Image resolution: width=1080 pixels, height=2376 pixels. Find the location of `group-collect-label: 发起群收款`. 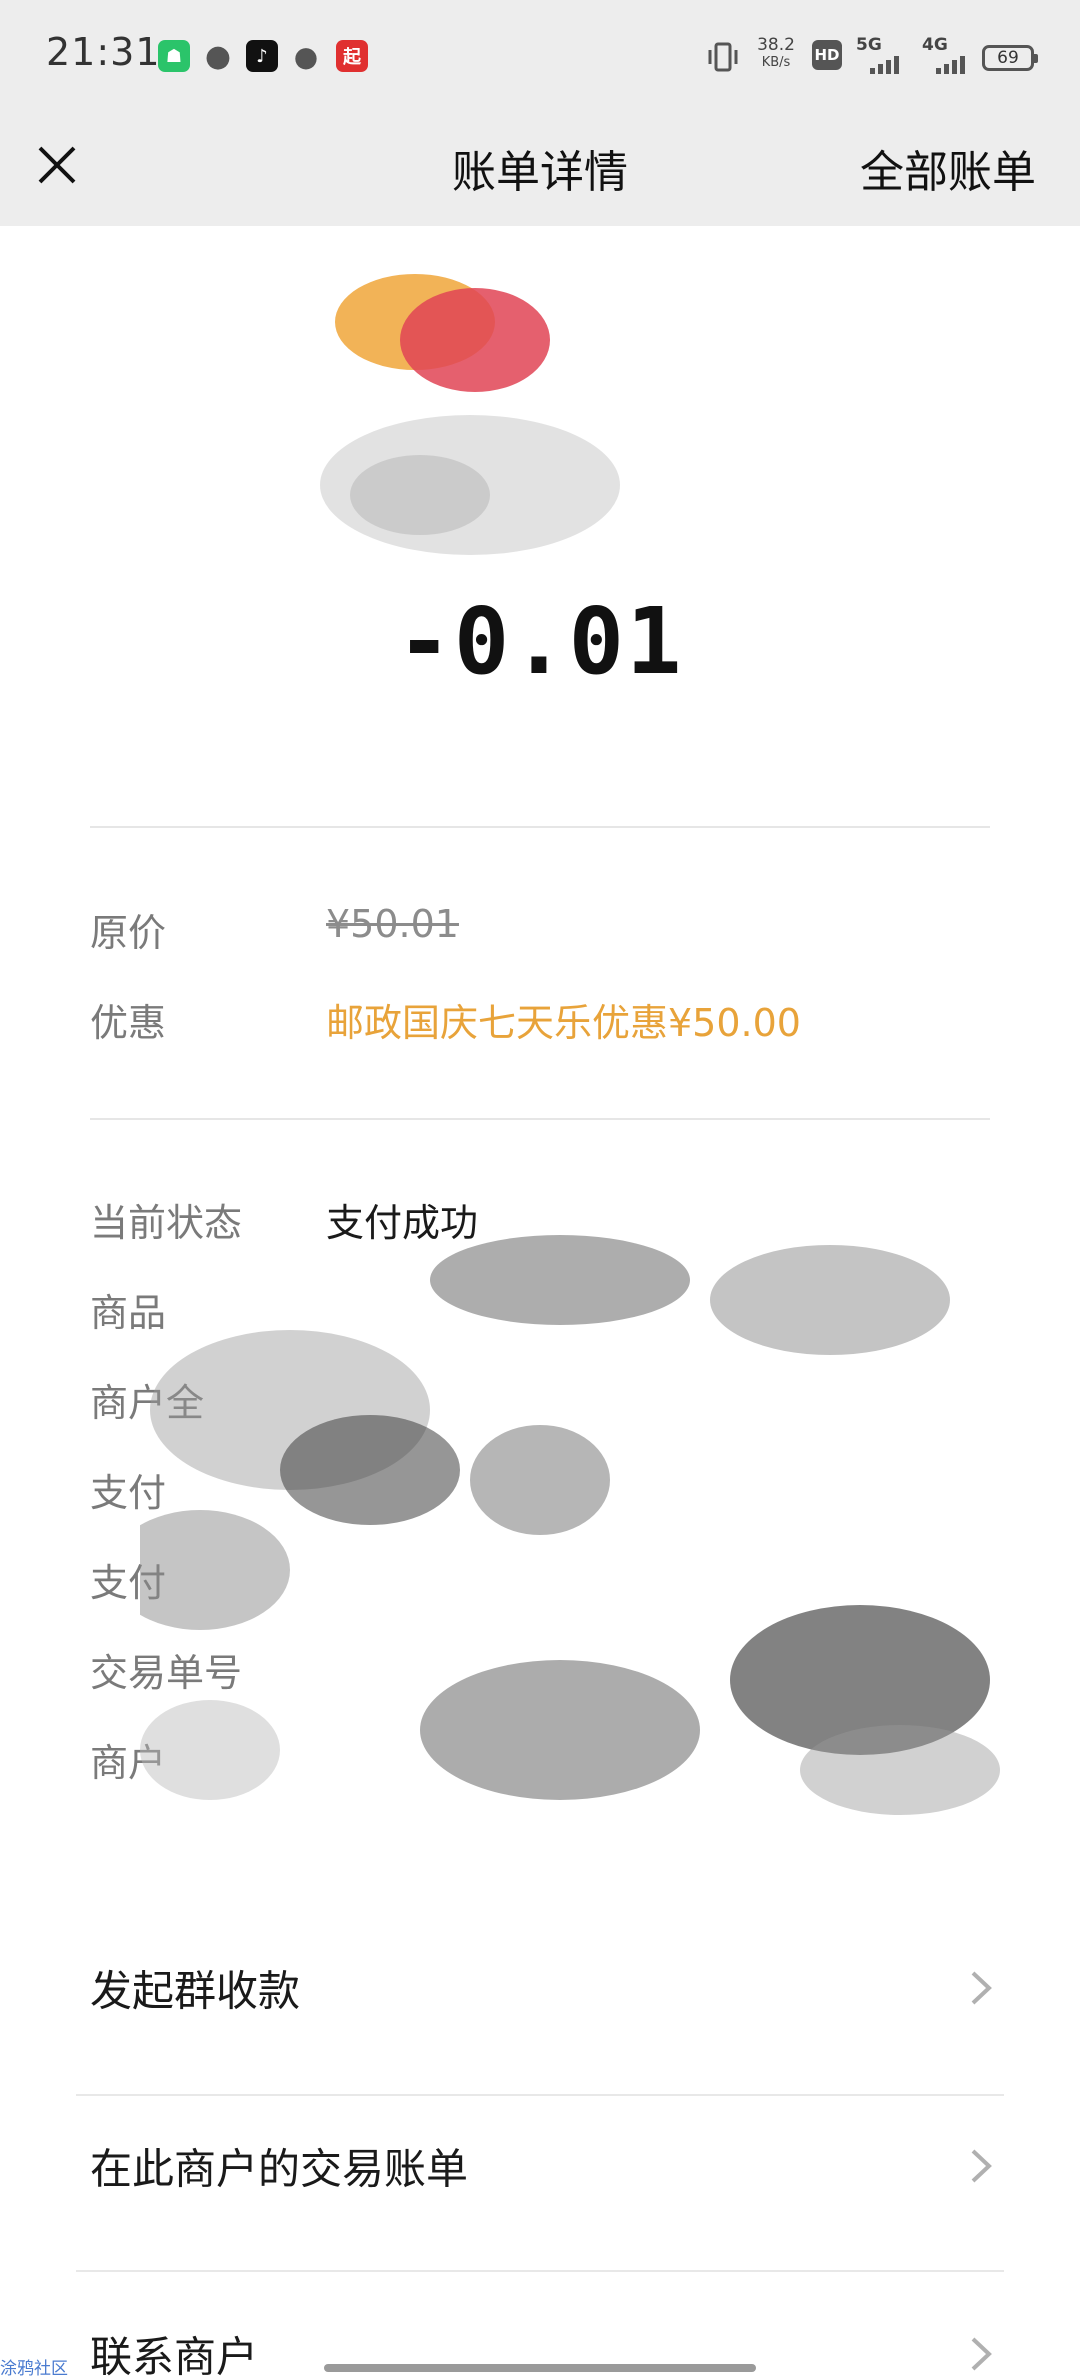

group-collect-label: 发起群收款 is located at coordinates (195, 1991).